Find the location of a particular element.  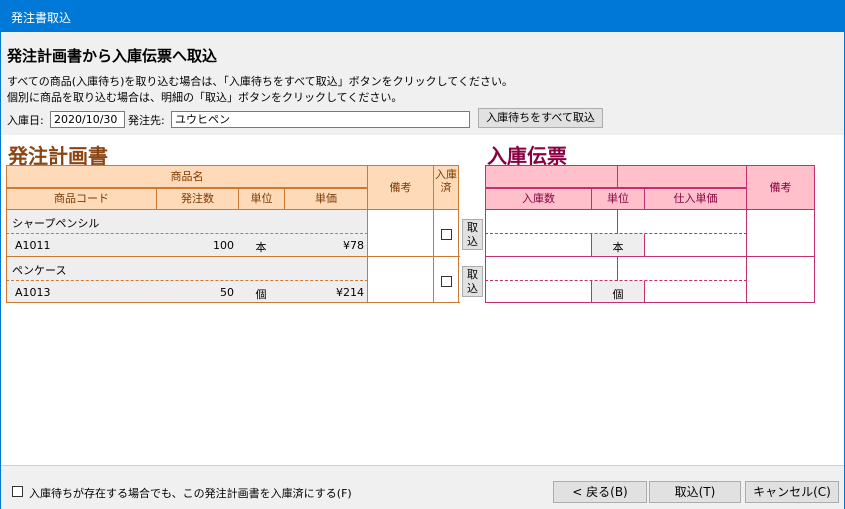

receipt-row-2-qty is located at coordinates (538, 292).